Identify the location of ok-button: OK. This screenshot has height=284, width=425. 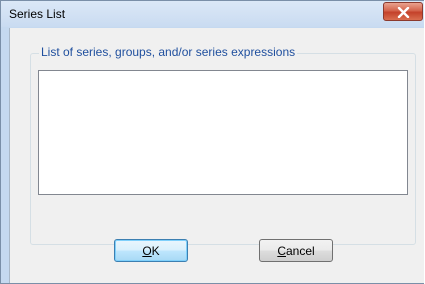
(151, 250).